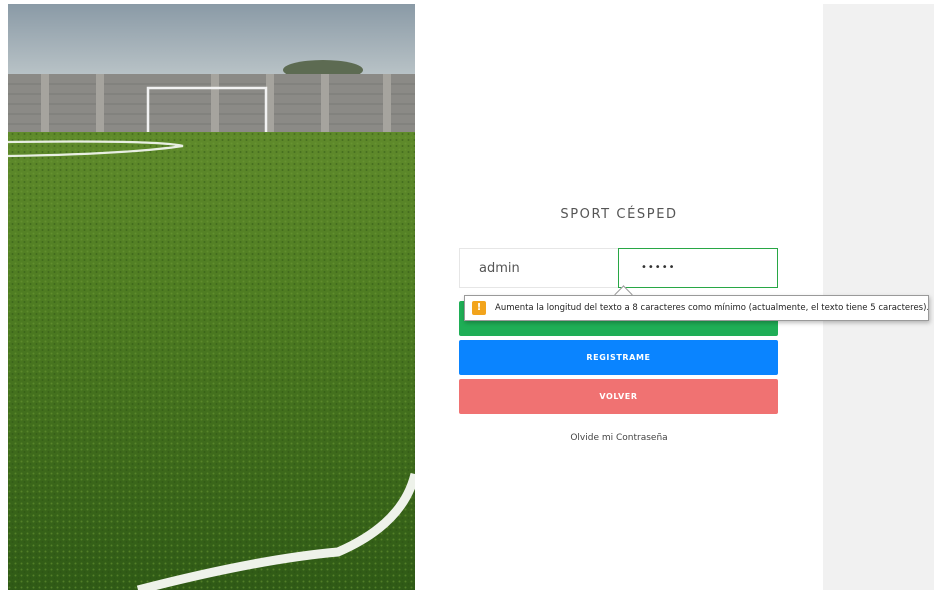 The width and height of the screenshot is (934, 590). Describe the element at coordinates (618, 396) in the screenshot. I see `back-button: VOLVER` at that location.